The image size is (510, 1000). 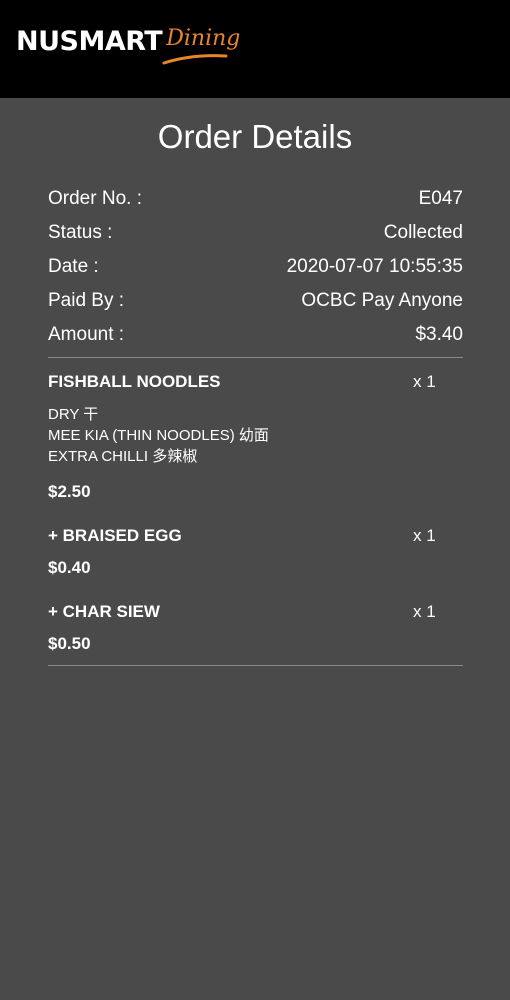 What do you see at coordinates (89, 41) in the screenshot?
I see `logo-wordmark: NUSMART` at bounding box center [89, 41].